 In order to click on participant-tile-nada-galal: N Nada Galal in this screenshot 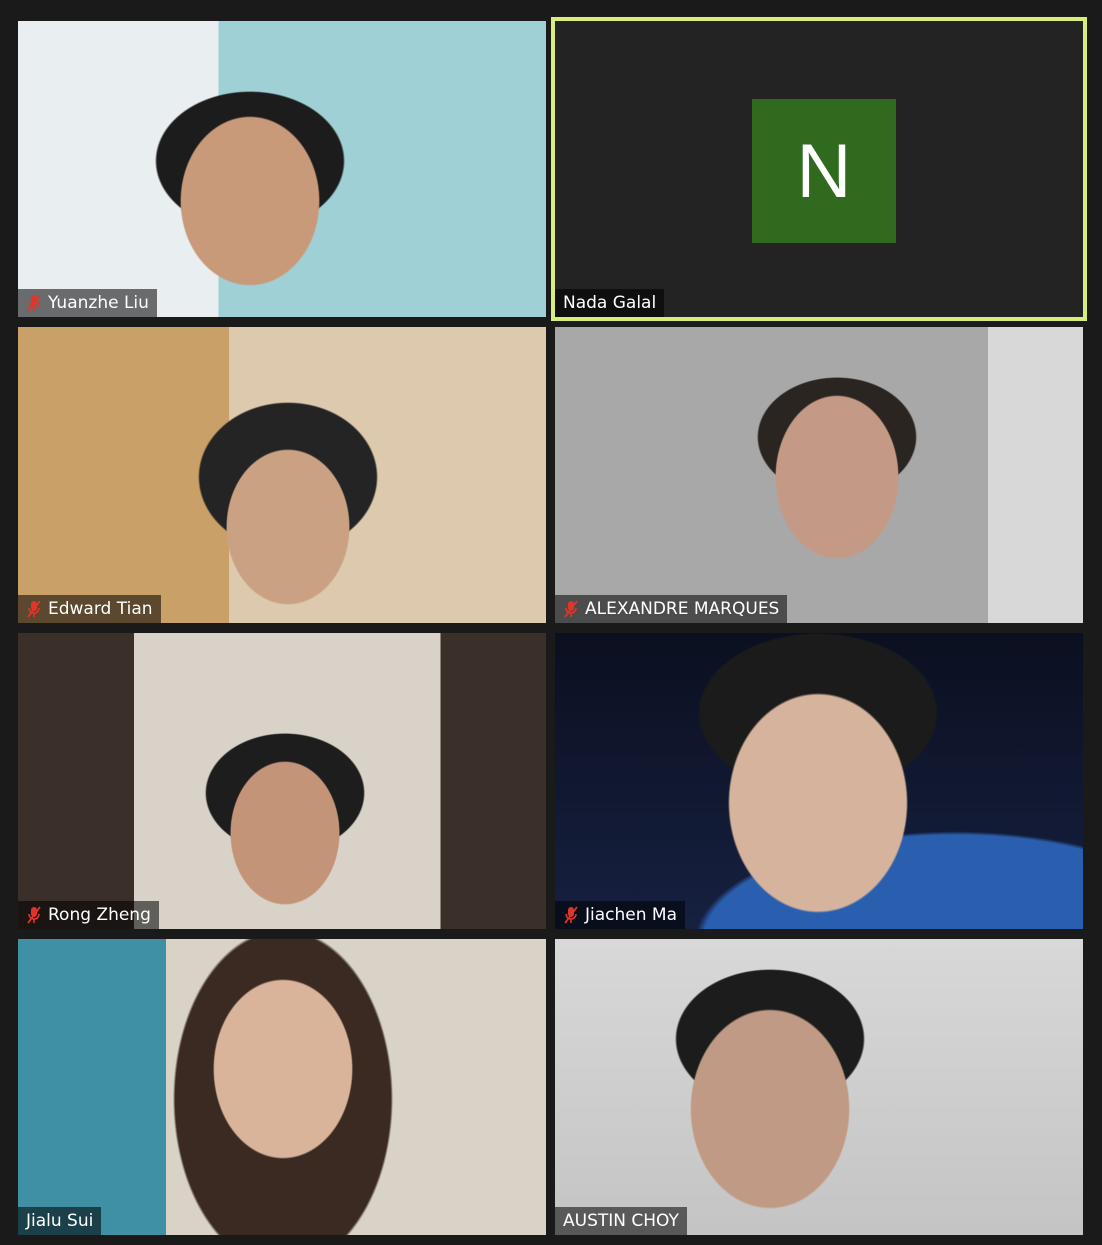, I will do `click(819, 169)`.